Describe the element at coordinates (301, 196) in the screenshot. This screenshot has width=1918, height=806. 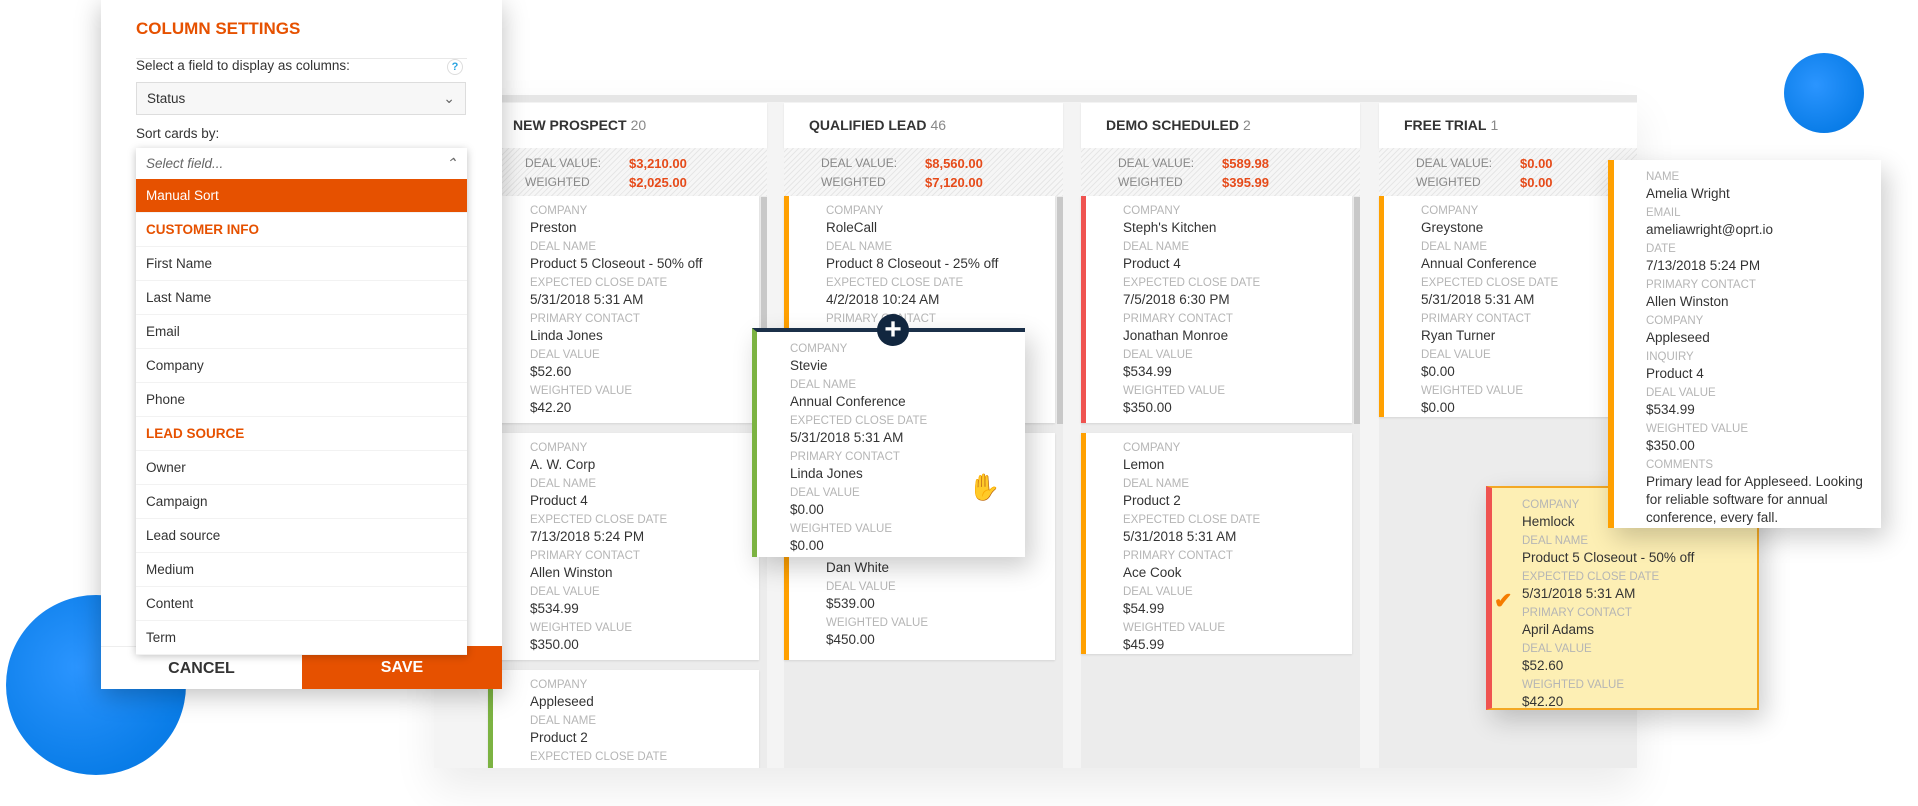
I see `sort-option: Manual Sort` at that location.